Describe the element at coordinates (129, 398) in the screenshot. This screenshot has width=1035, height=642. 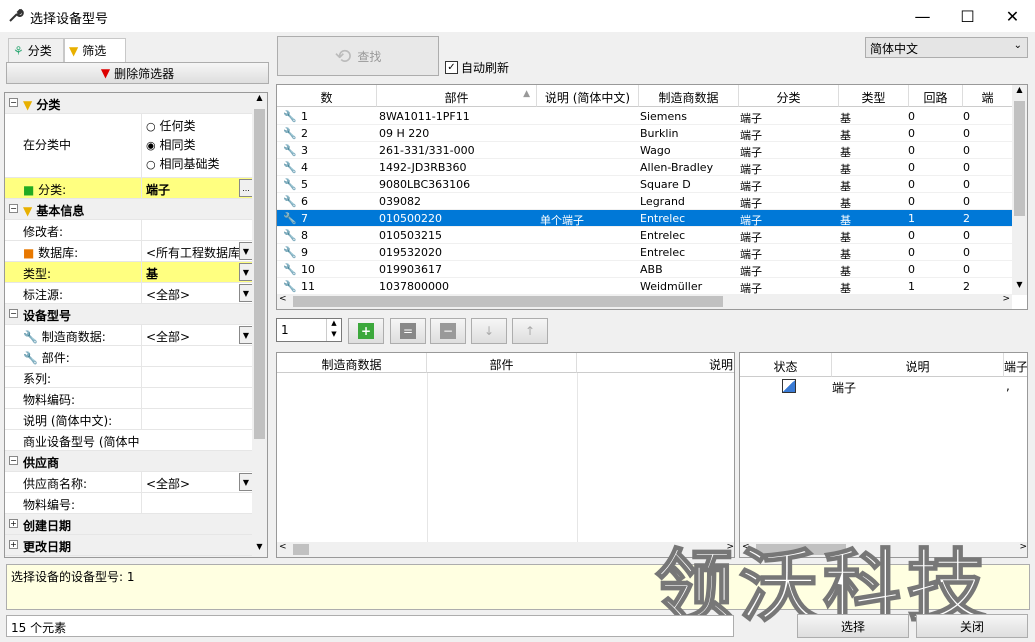
I see `material-code-row: 物料编码:` at that location.